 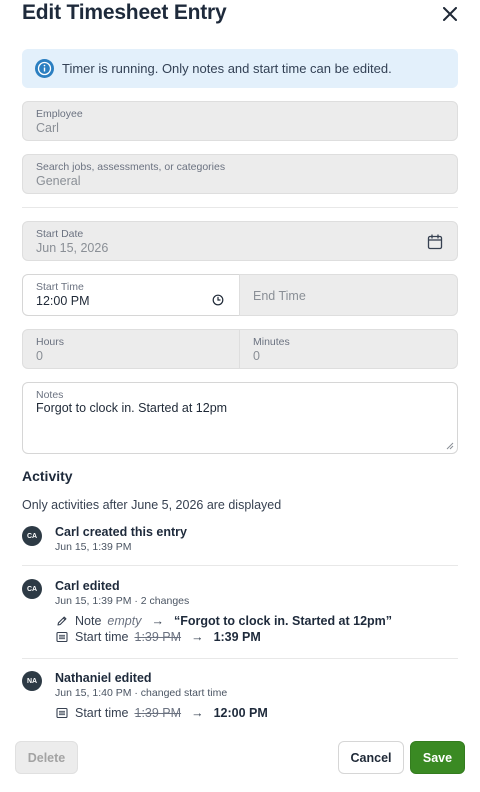 What do you see at coordinates (131, 408) in the screenshot?
I see `notes-textarea: Forgot to clock in. Started at 12pm` at bounding box center [131, 408].